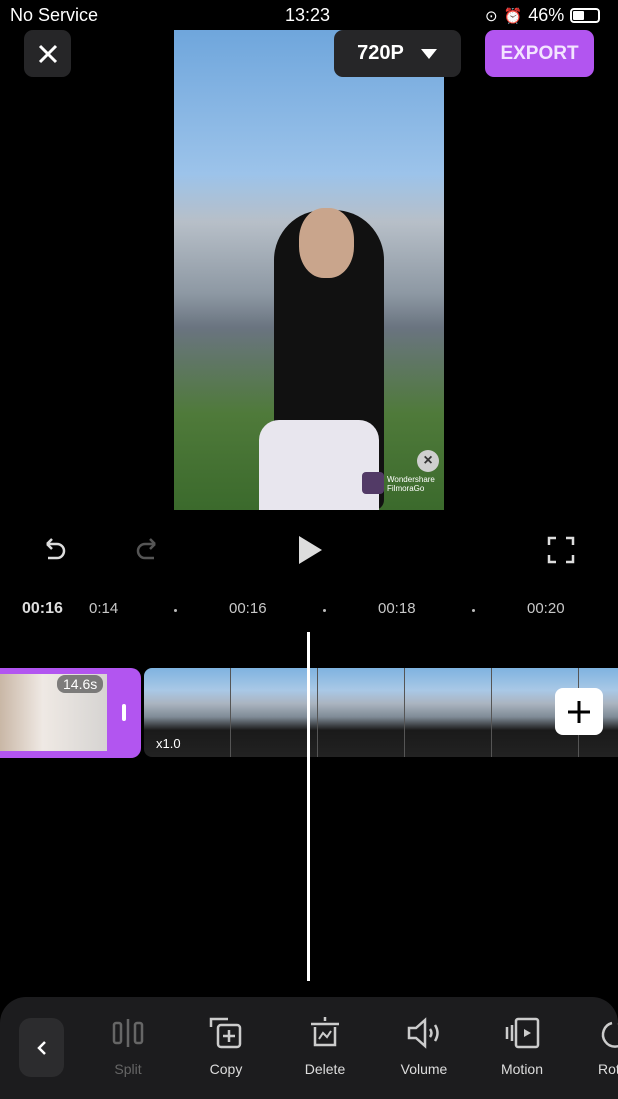  What do you see at coordinates (513, 16) in the screenshot?
I see `alarm-icon: ⏰` at bounding box center [513, 16].